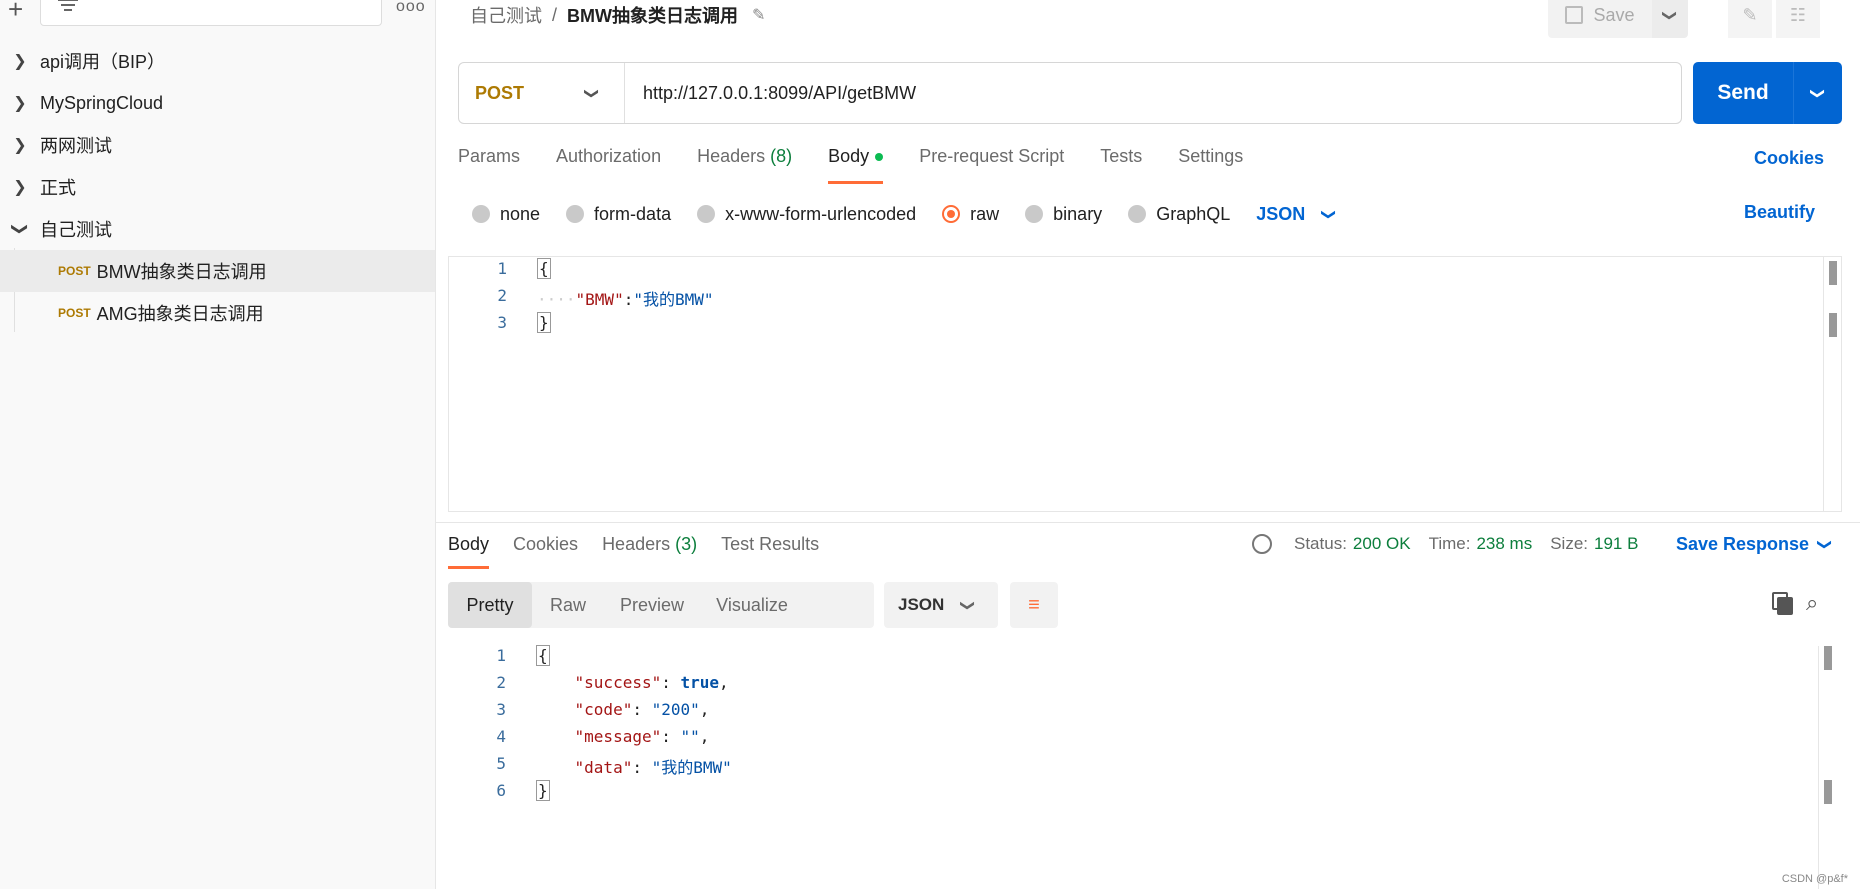  What do you see at coordinates (544, 268) in the screenshot?
I see `brace: {` at bounding box center [544, 268].